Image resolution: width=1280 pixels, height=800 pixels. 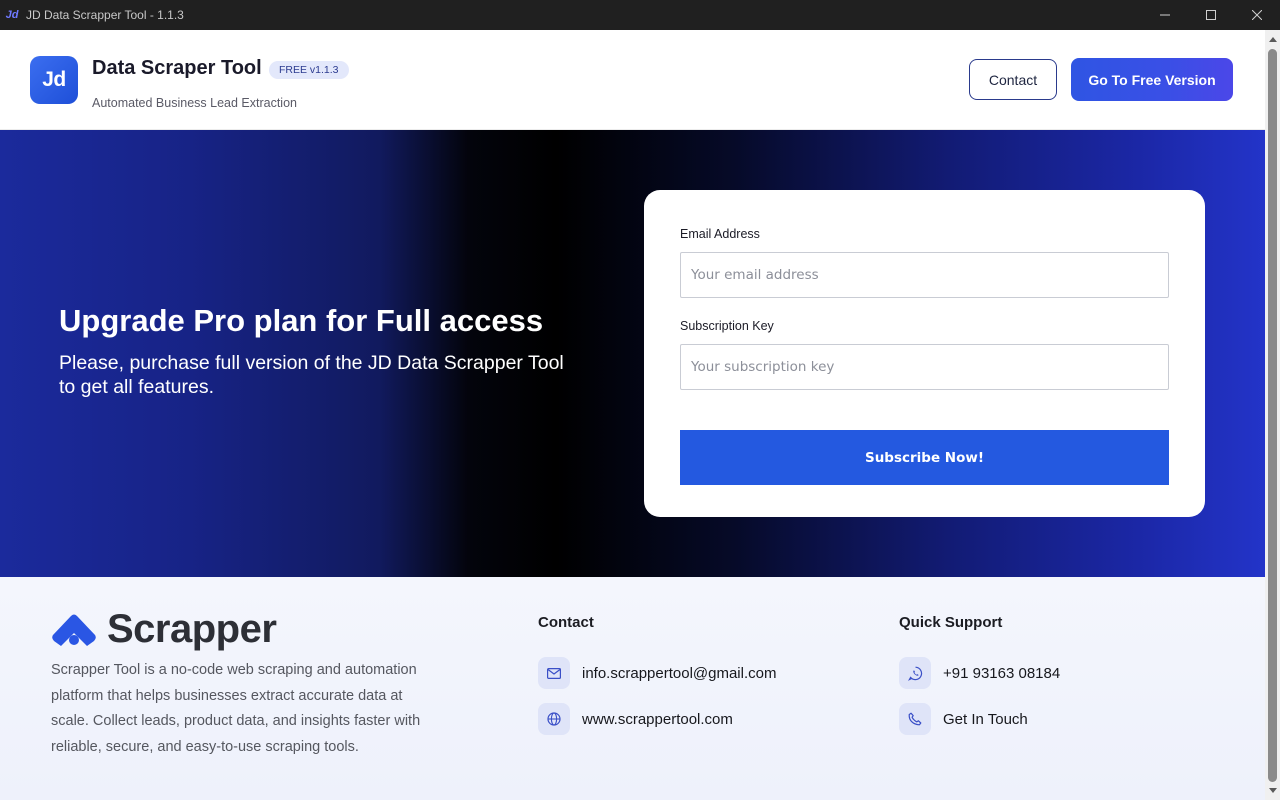 What do you see at coordinates (1272, 39) in the screenshot?
I see `scroll-up-arrow-icon` at bounding box center [1272, 39].